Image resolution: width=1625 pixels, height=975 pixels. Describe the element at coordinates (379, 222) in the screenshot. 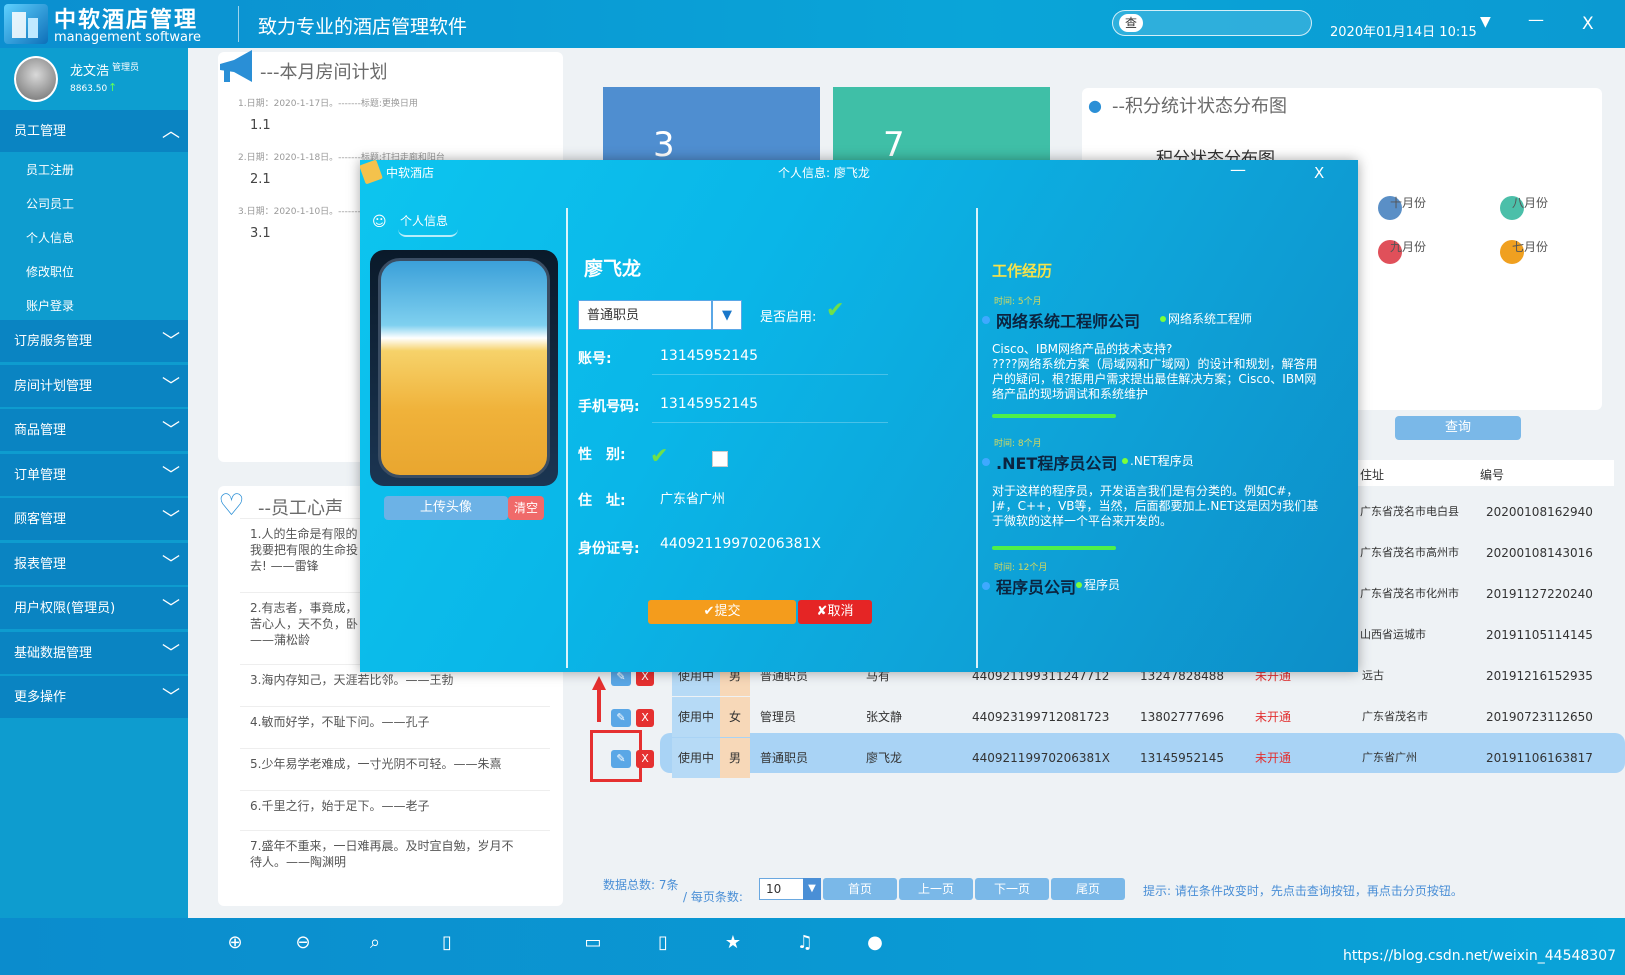

I see `person-icon: ☺` at that location.